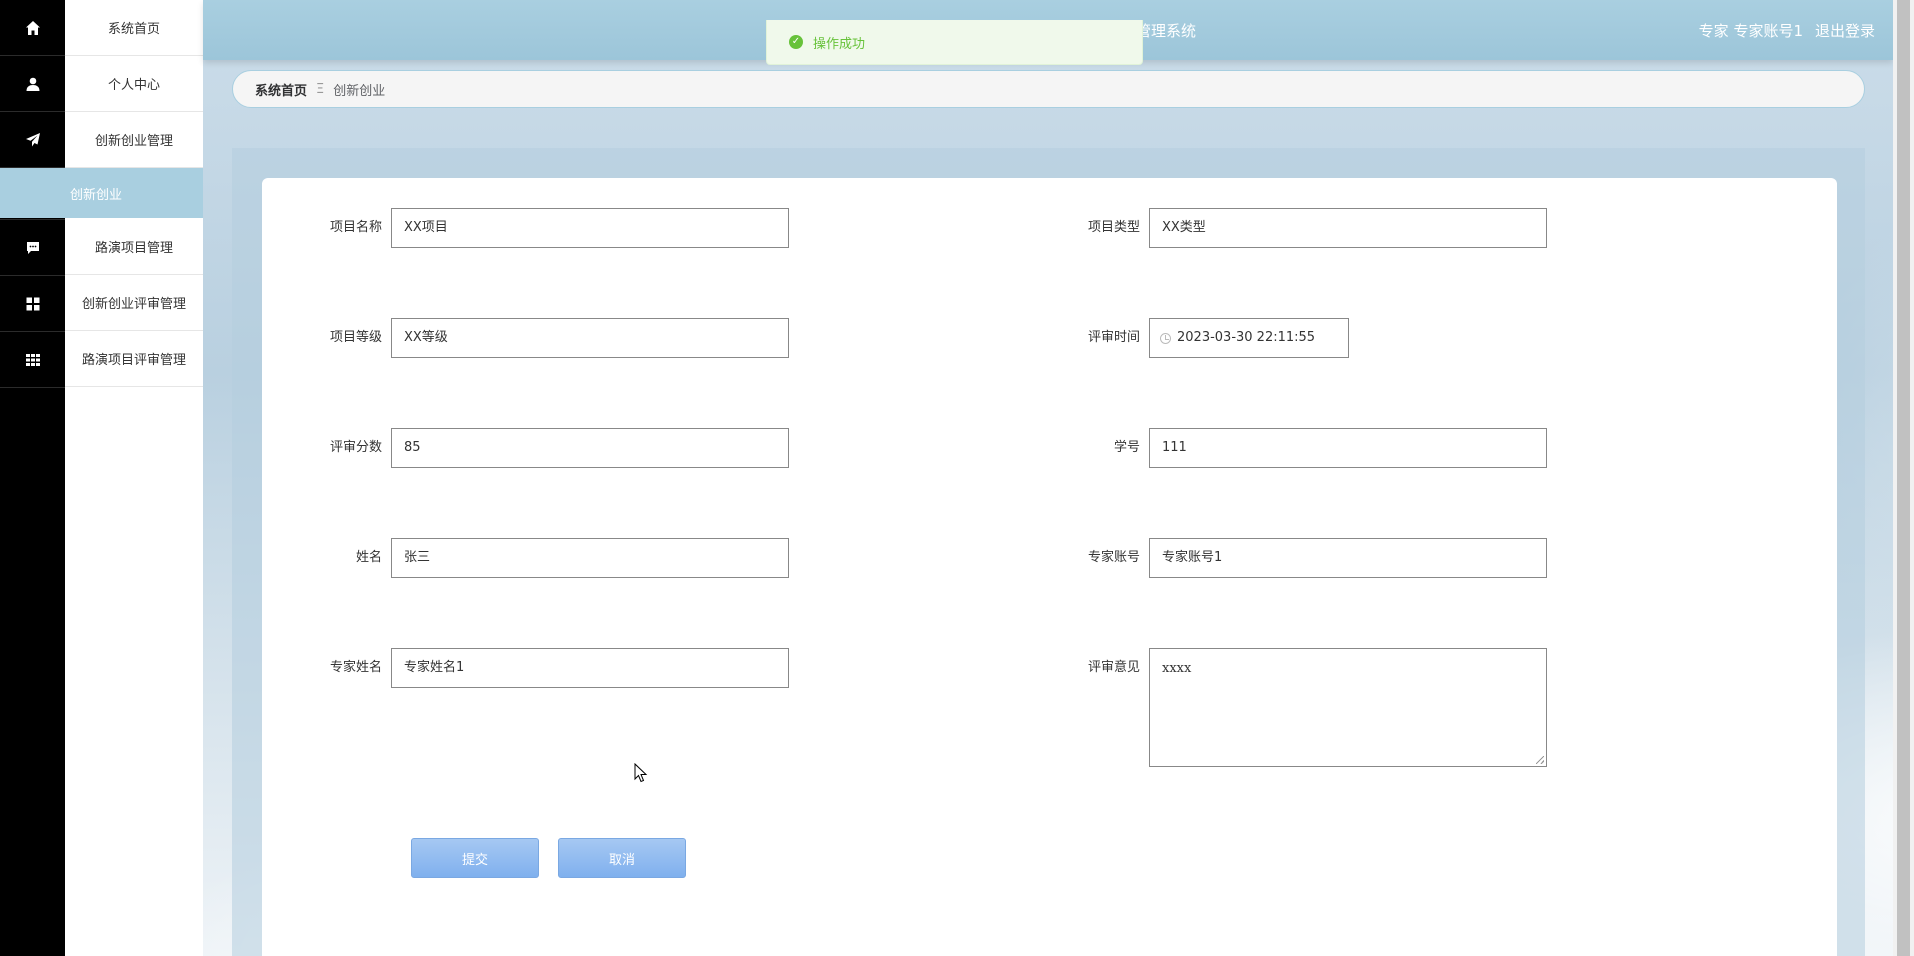 This screenshot has height=956, width=1914. I want to click on check-circle-icon: ✓, so click(796, 42).